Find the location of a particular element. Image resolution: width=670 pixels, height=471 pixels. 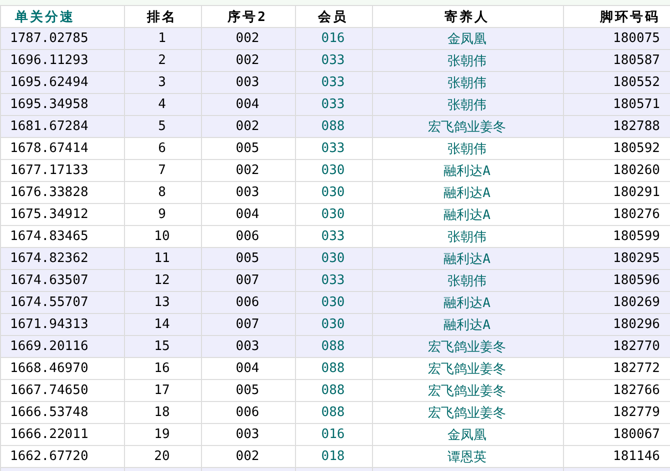

table-cell: 7 is located at coordinates (163, 171).